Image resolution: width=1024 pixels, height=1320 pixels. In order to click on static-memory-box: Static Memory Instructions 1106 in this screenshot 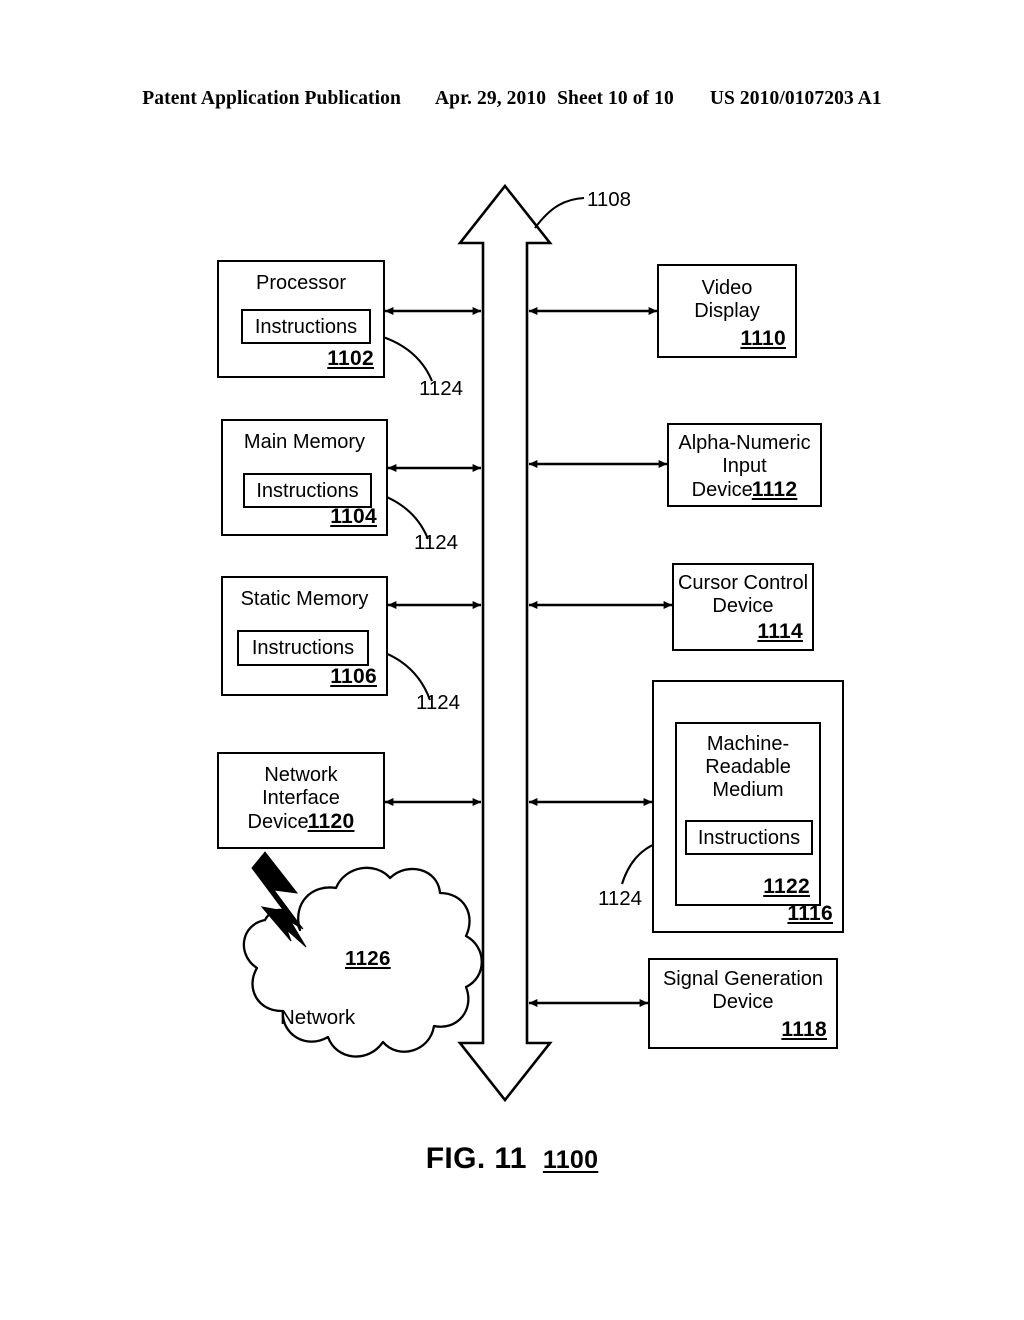, I will do `click(304, 636)`.